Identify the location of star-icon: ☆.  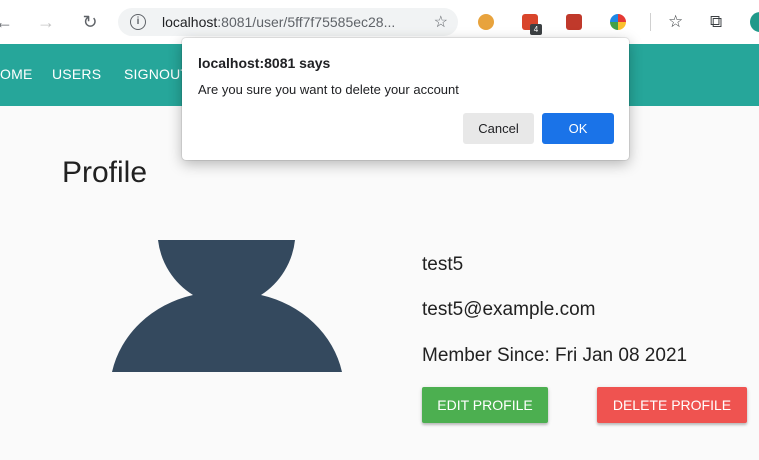
(441, 22).